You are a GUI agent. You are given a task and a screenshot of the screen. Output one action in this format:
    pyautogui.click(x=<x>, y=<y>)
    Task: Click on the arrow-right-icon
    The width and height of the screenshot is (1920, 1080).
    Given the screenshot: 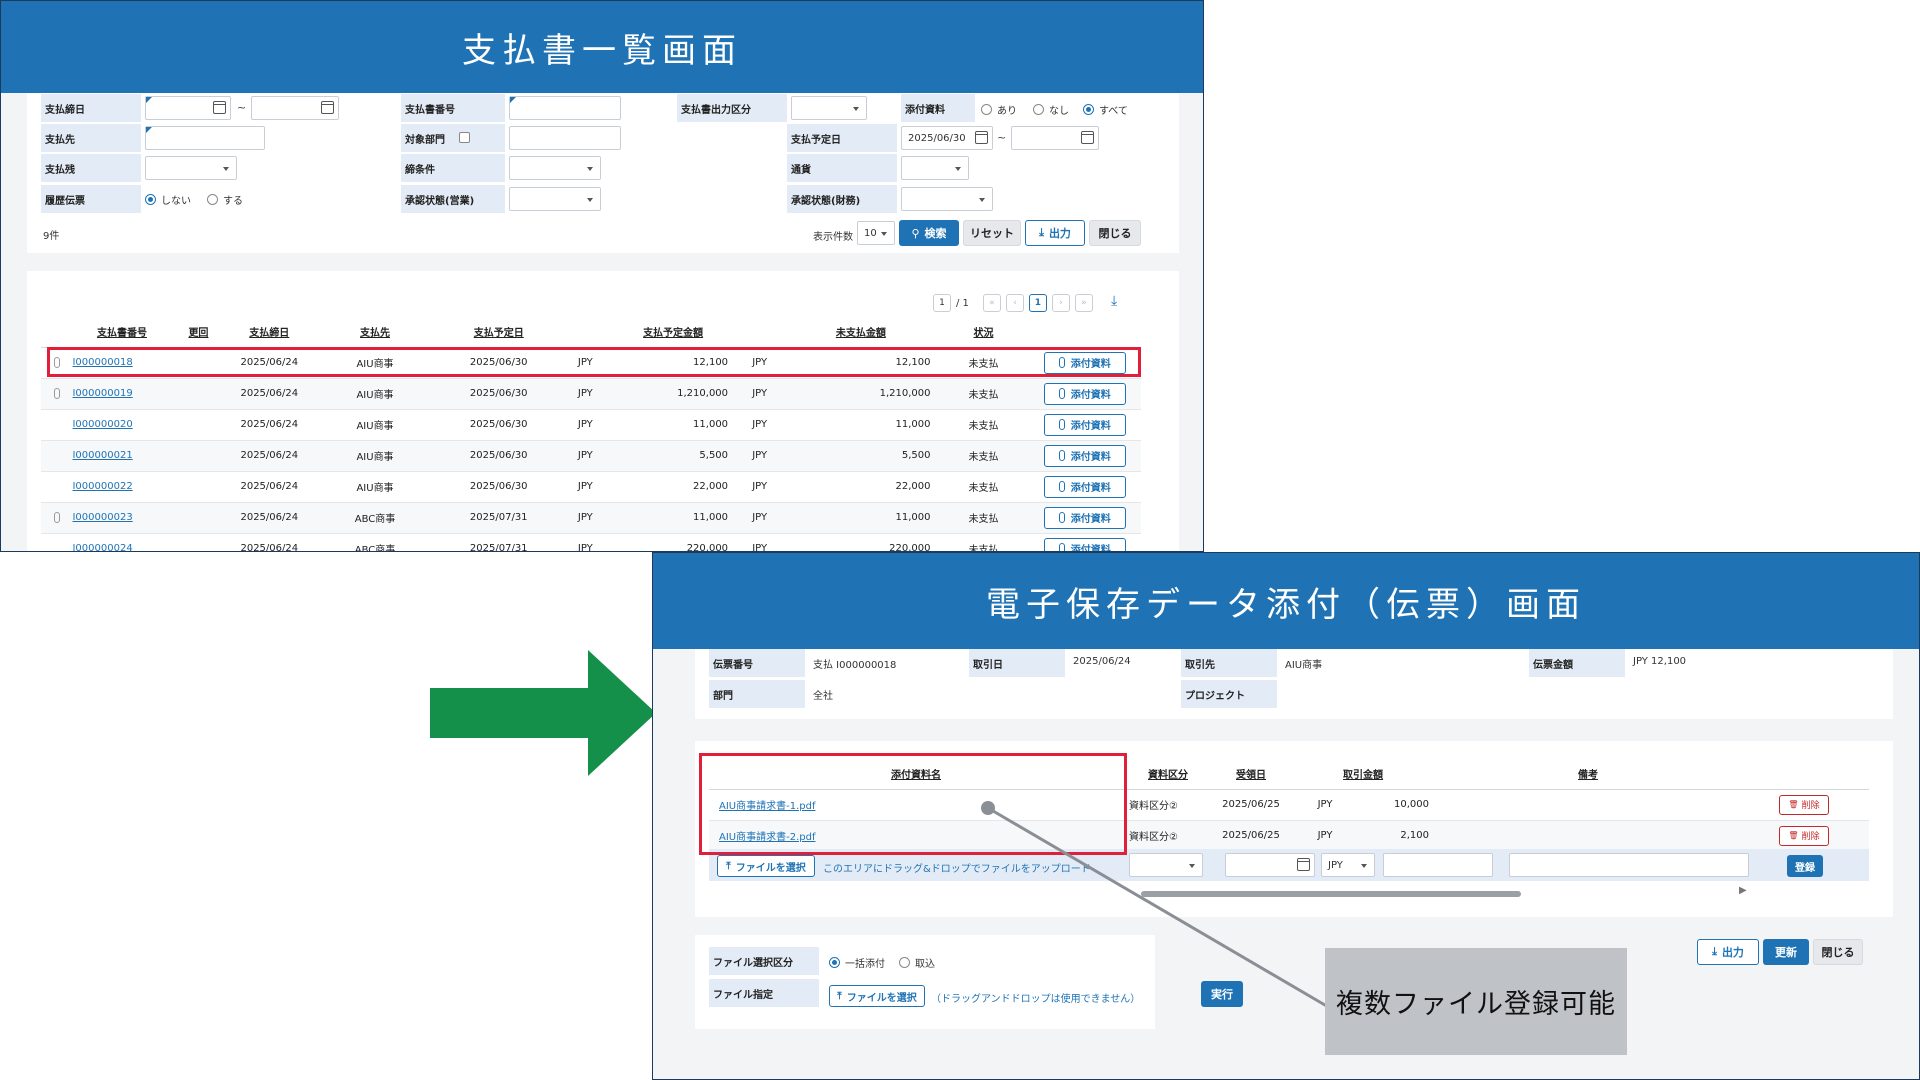 What is the action you would take?
    pyautogui.click(x=543, y=713)
    